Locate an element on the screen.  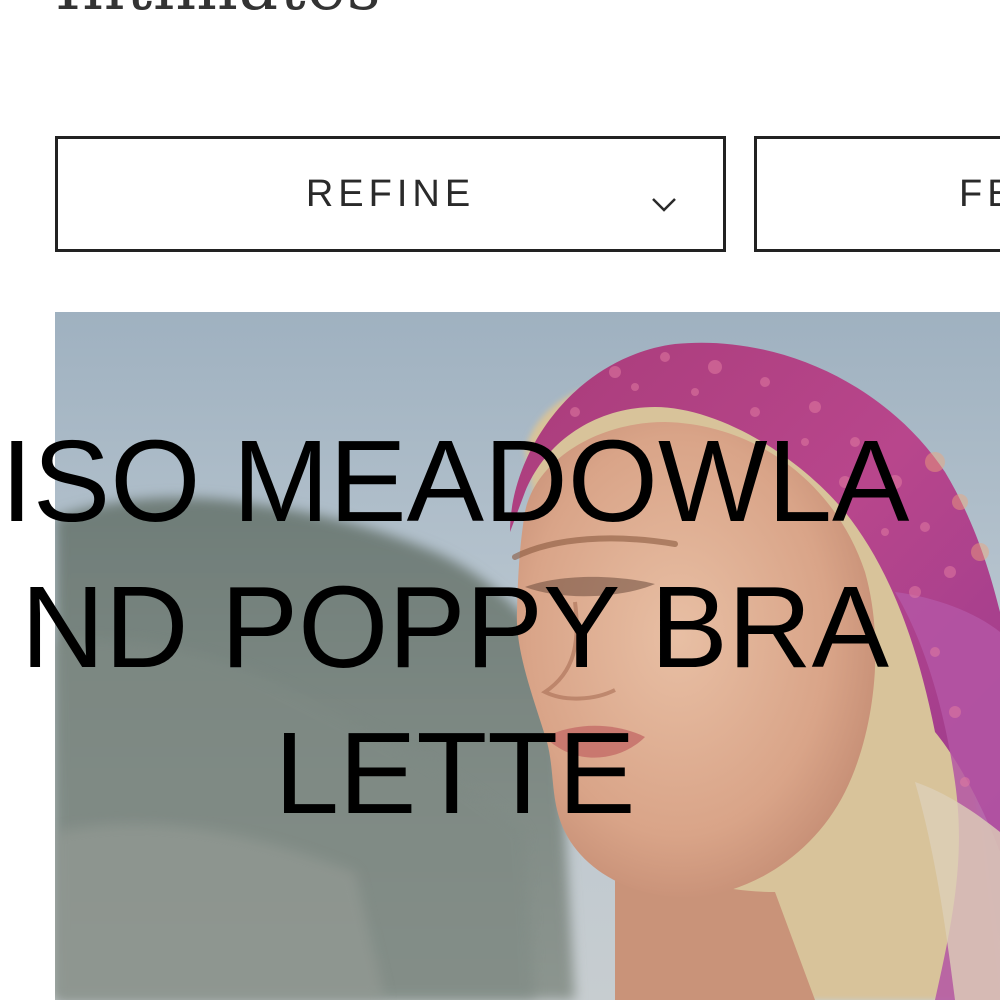
refine-label: REFINE is located at coordinates (390, 193).